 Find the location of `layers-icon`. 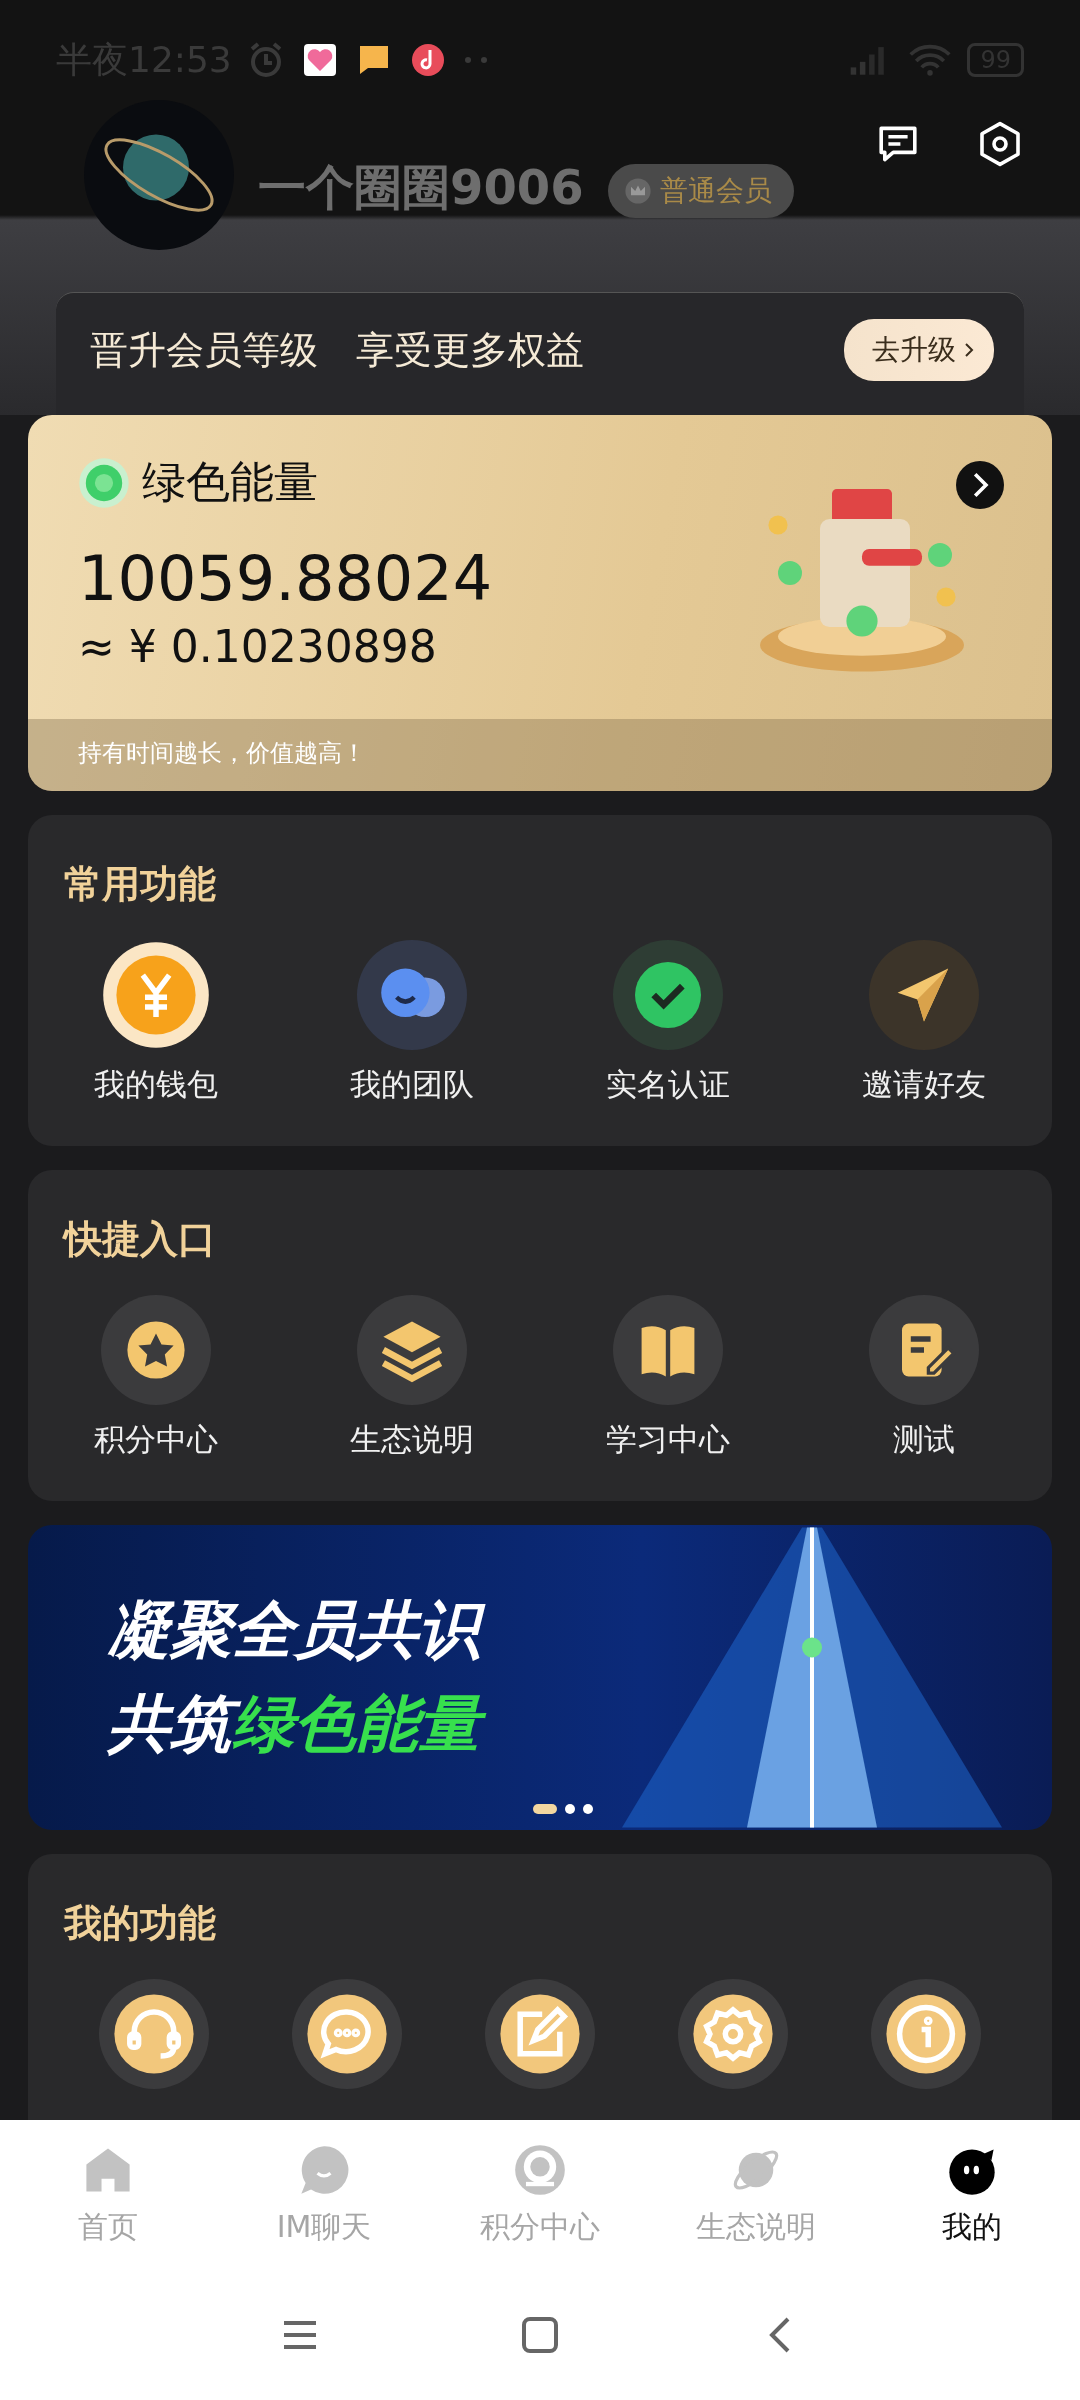

layers-icon is located at coordinates (412, 1350).